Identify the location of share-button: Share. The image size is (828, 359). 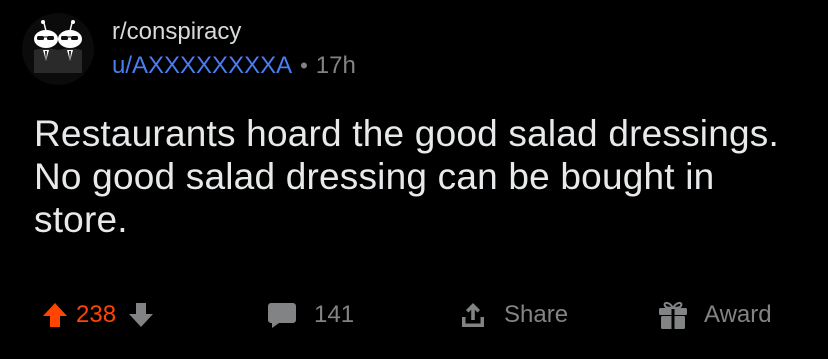
(513, 315).